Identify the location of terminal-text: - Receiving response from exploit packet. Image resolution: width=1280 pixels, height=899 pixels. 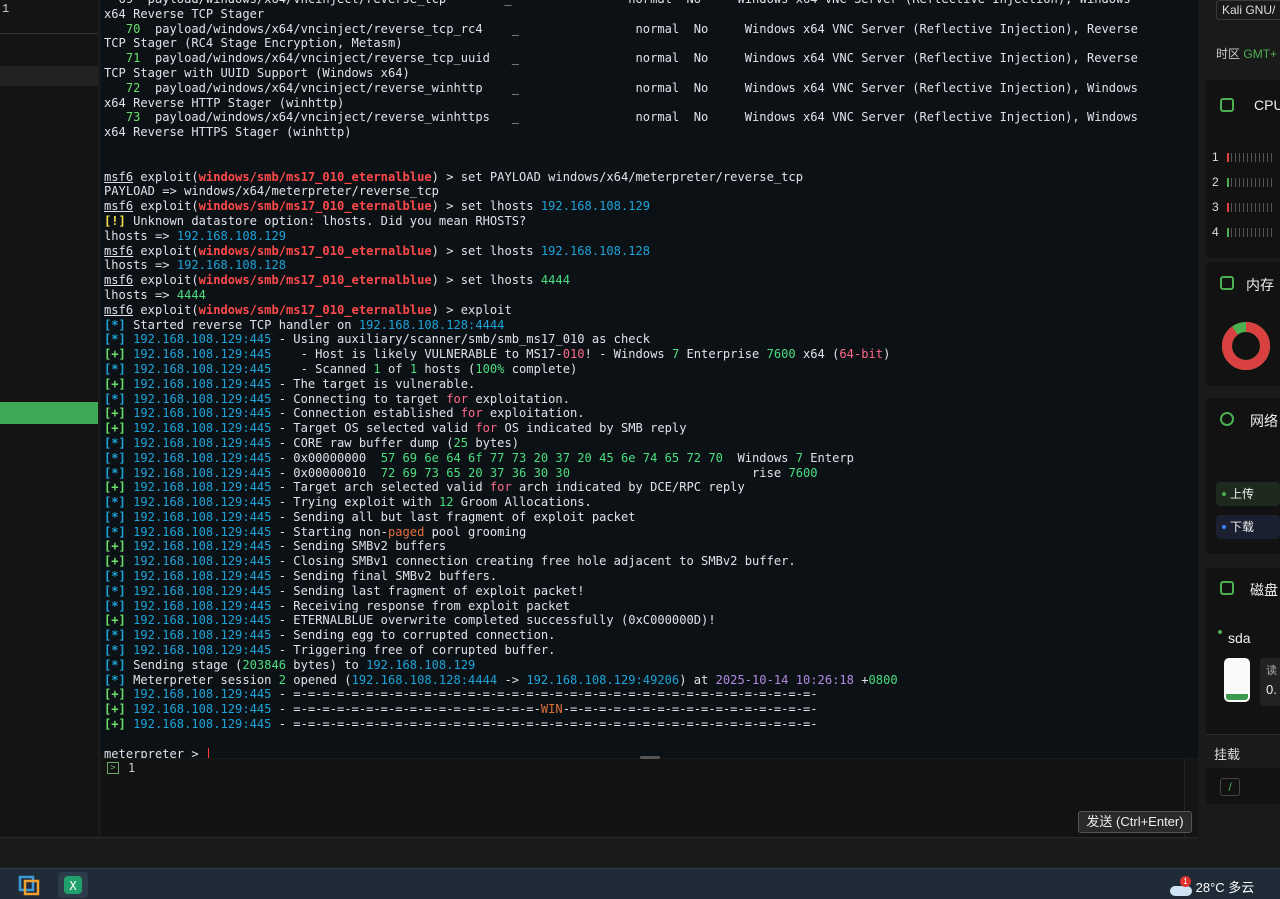
(420, 605).